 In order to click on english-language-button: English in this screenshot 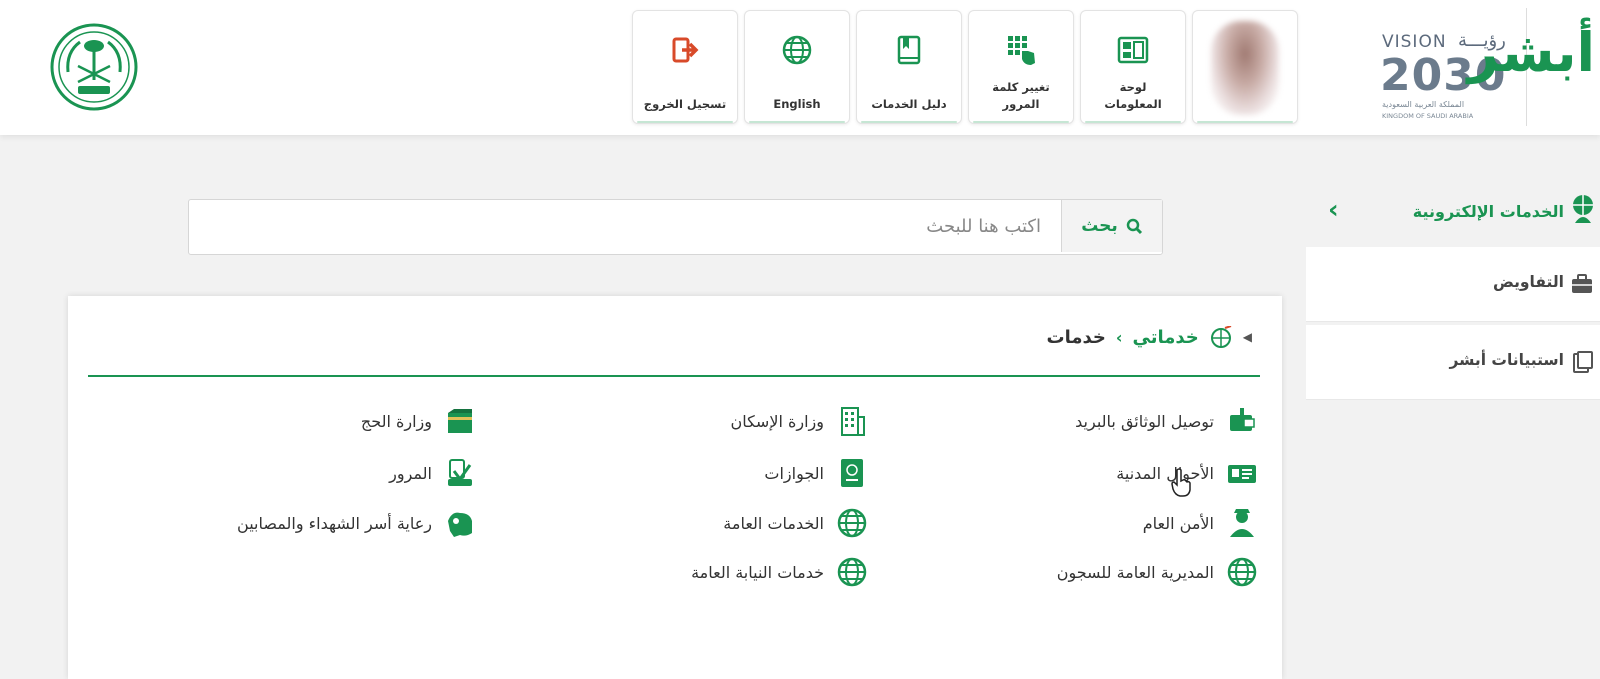, I will do `click(797, 67)`.